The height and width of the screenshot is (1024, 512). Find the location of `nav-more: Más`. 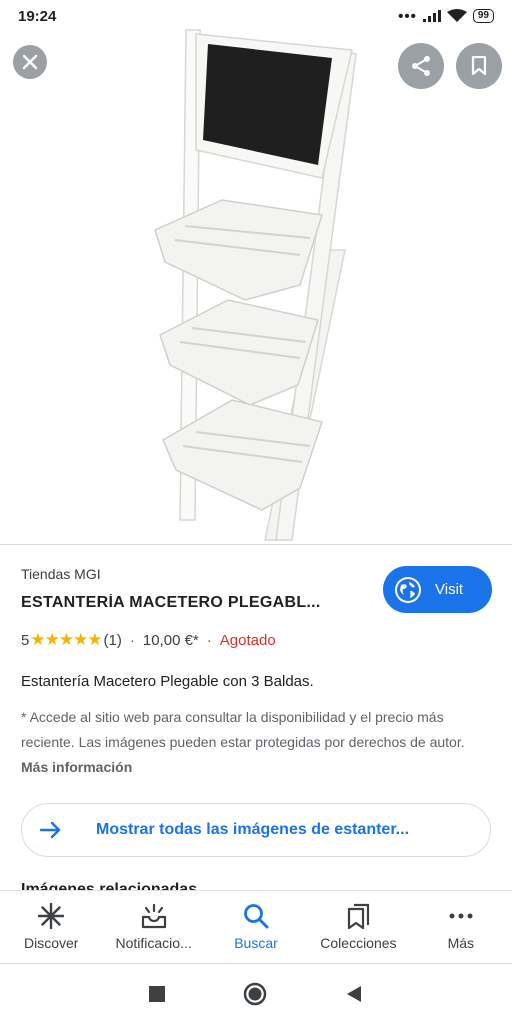

nav-more: Más is located at coordinates (461, 926).